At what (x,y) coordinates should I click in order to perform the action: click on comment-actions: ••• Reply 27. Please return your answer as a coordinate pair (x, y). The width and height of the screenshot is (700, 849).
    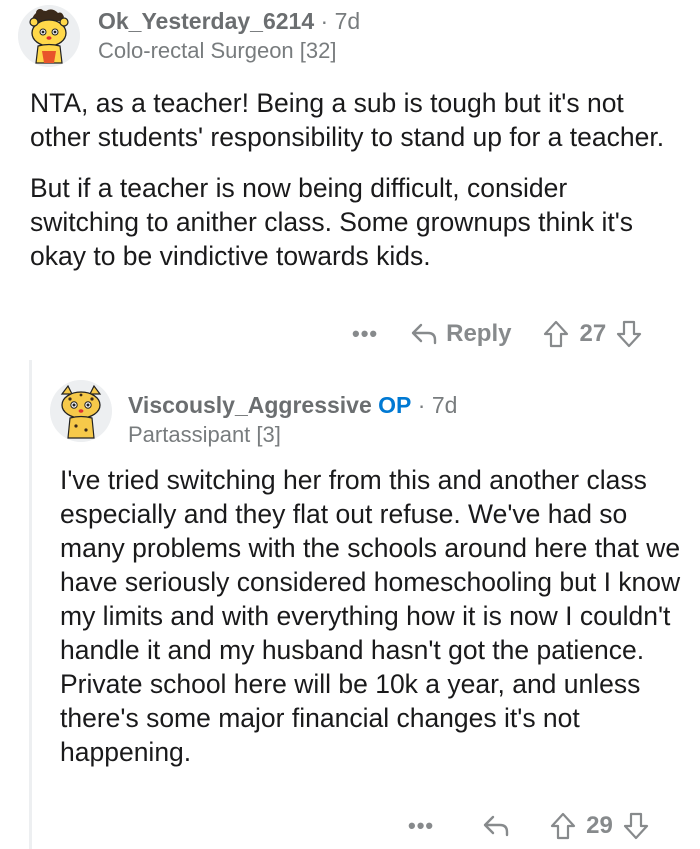
    Looking at the image, I should click on (512, 334).